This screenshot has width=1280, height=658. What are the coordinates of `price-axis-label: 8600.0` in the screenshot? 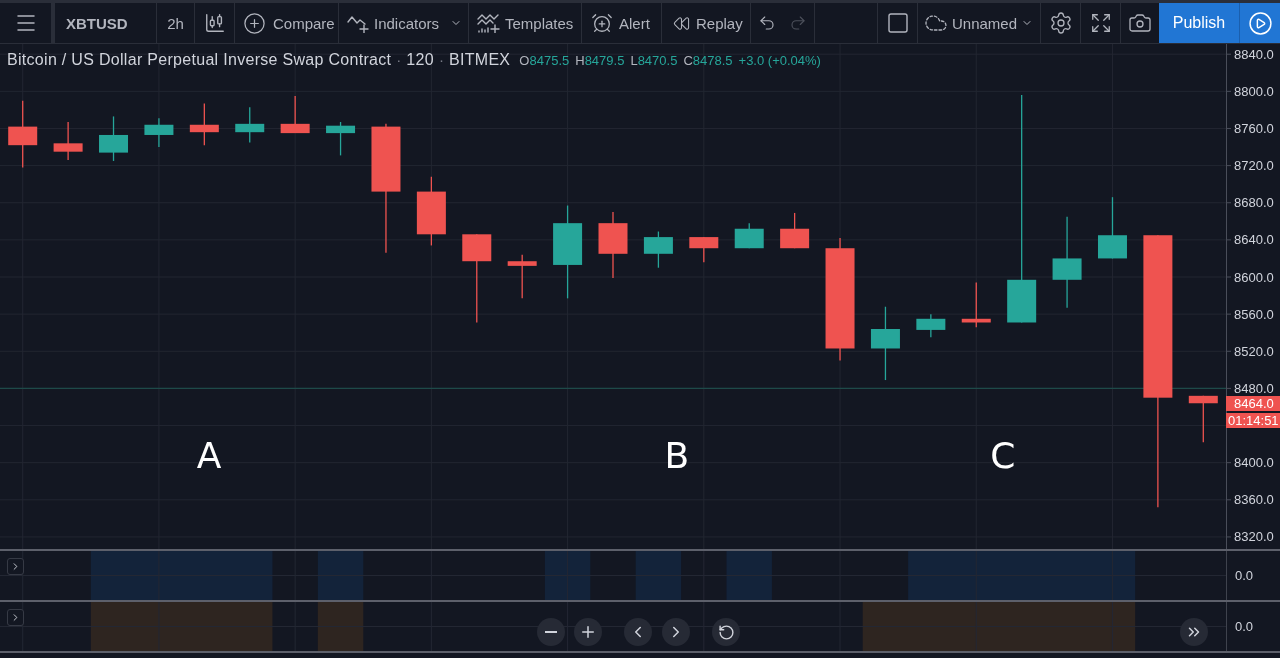 It's located at (1254, 277).